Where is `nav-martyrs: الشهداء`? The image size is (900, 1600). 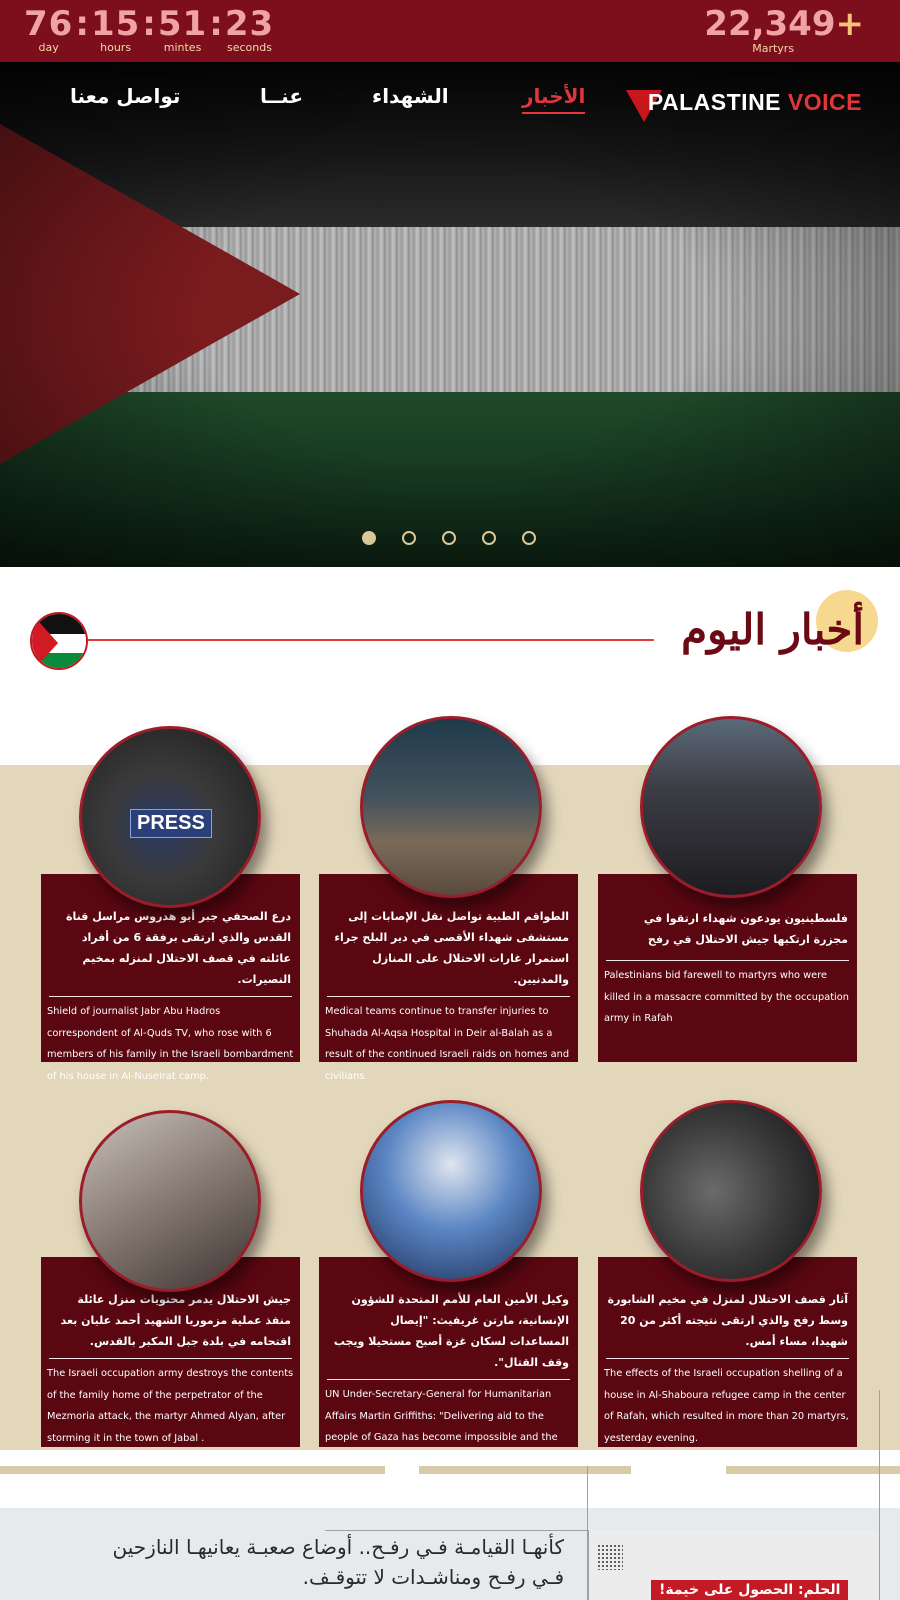 nav-martyrs: الشهداء is located at coordinates (410, 96).